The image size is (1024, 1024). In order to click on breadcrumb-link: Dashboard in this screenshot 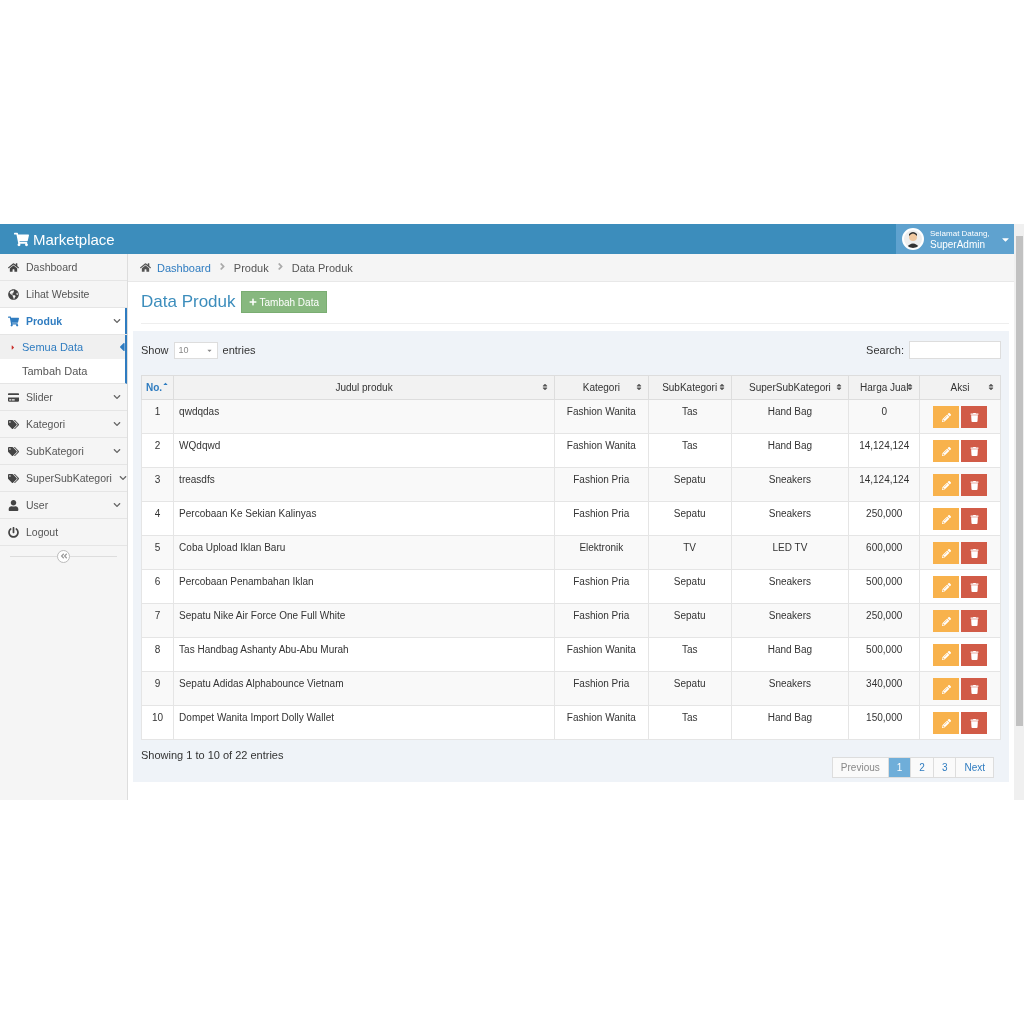, I will do `click(184, 267)`.